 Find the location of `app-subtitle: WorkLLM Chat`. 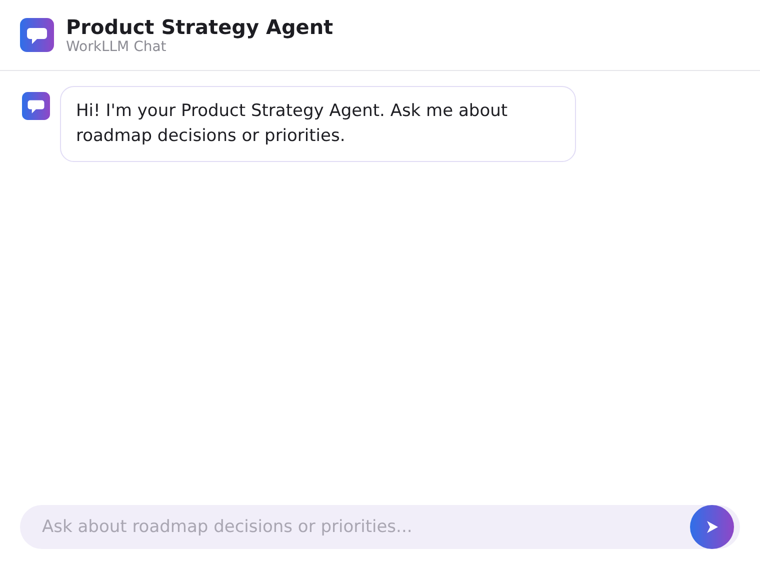

app-subtitle: WorkLLM Chat is located at coordinates (117, 47).